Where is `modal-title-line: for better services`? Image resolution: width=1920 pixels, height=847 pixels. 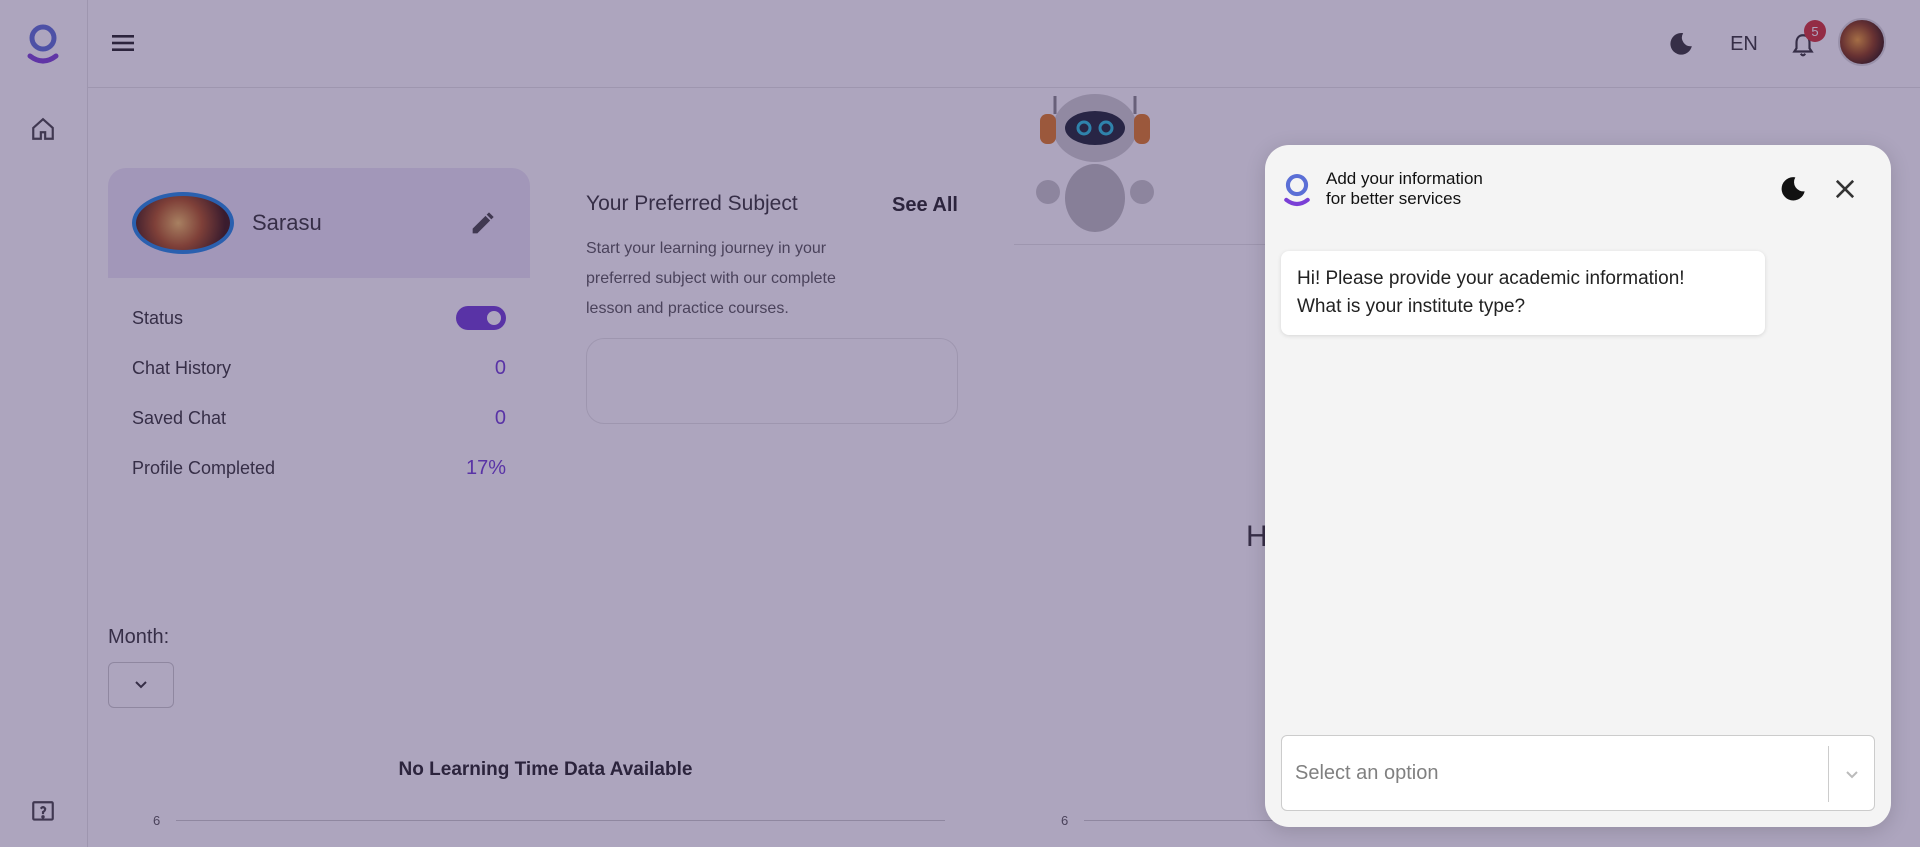 modal-title-line: for better services is located at coordinates (1394, 198).